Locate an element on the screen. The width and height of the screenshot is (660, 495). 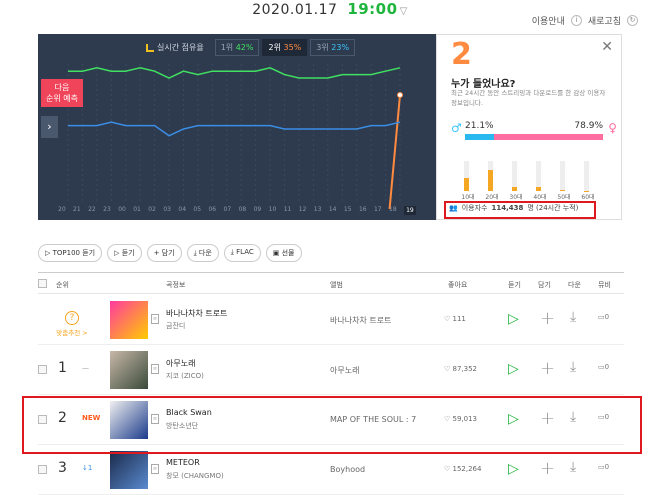
male-pct: 21.1% is located at coordinates (479, 126).